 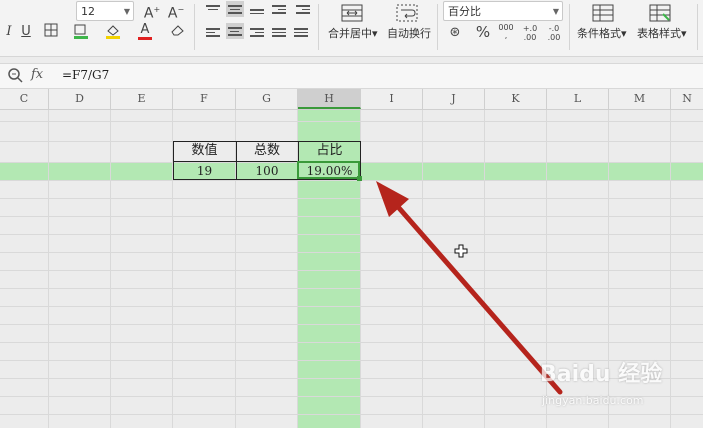 I want to click on move-cursor-icon, so click(x=461, y=251).